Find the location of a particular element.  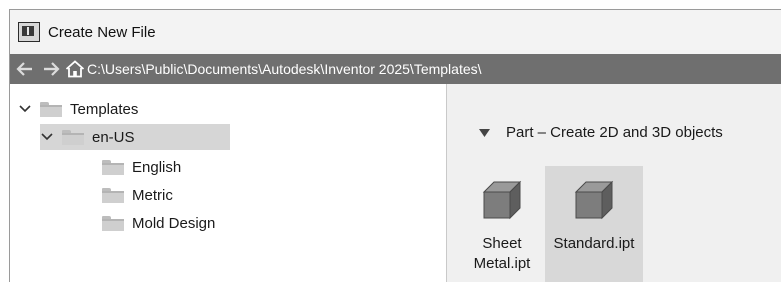

tree-item-label: Templates is located at coordinates (104, 109).